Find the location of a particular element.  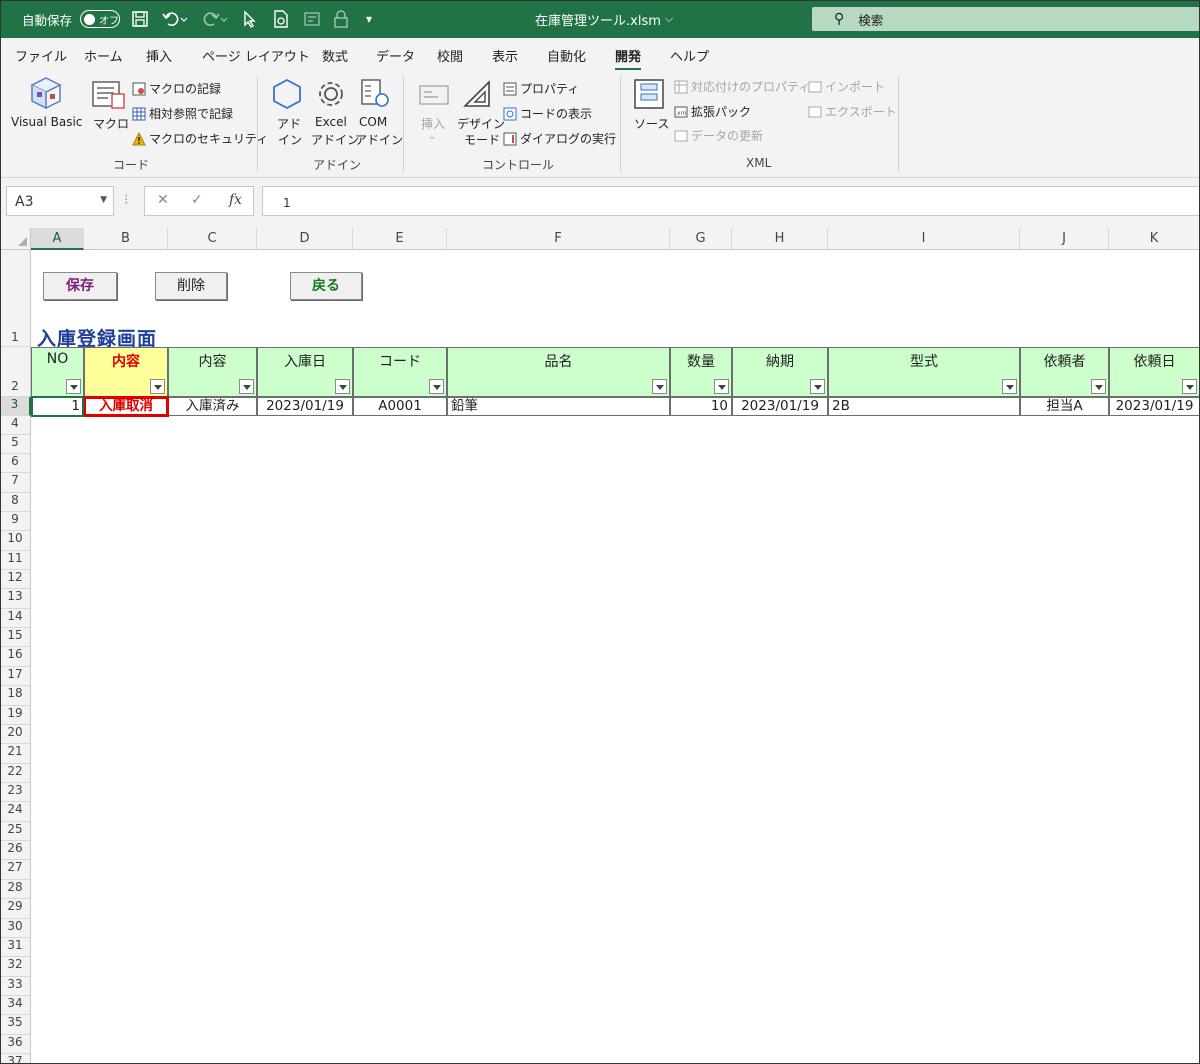

row-header-9: 9 is located at coordinates (15, 521).